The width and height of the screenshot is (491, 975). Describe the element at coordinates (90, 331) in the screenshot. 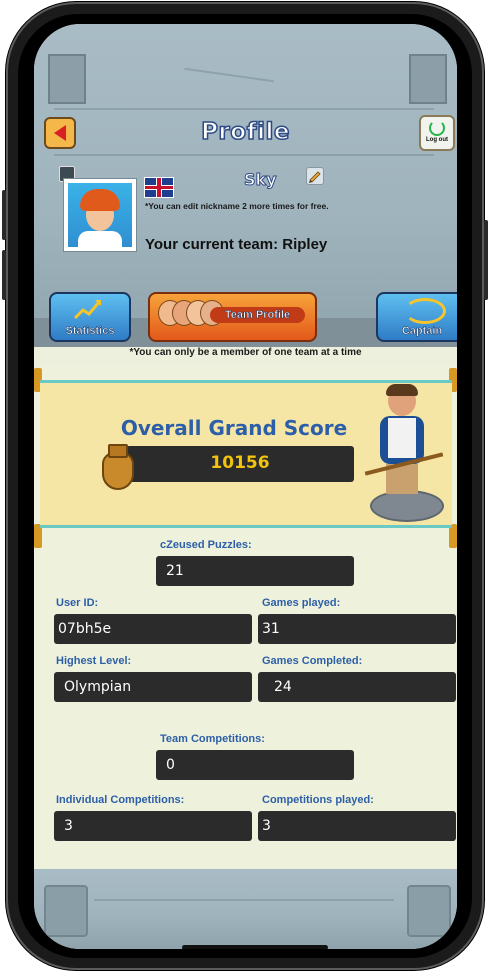

I see `tab-statistics-label: Statistics` at that location.